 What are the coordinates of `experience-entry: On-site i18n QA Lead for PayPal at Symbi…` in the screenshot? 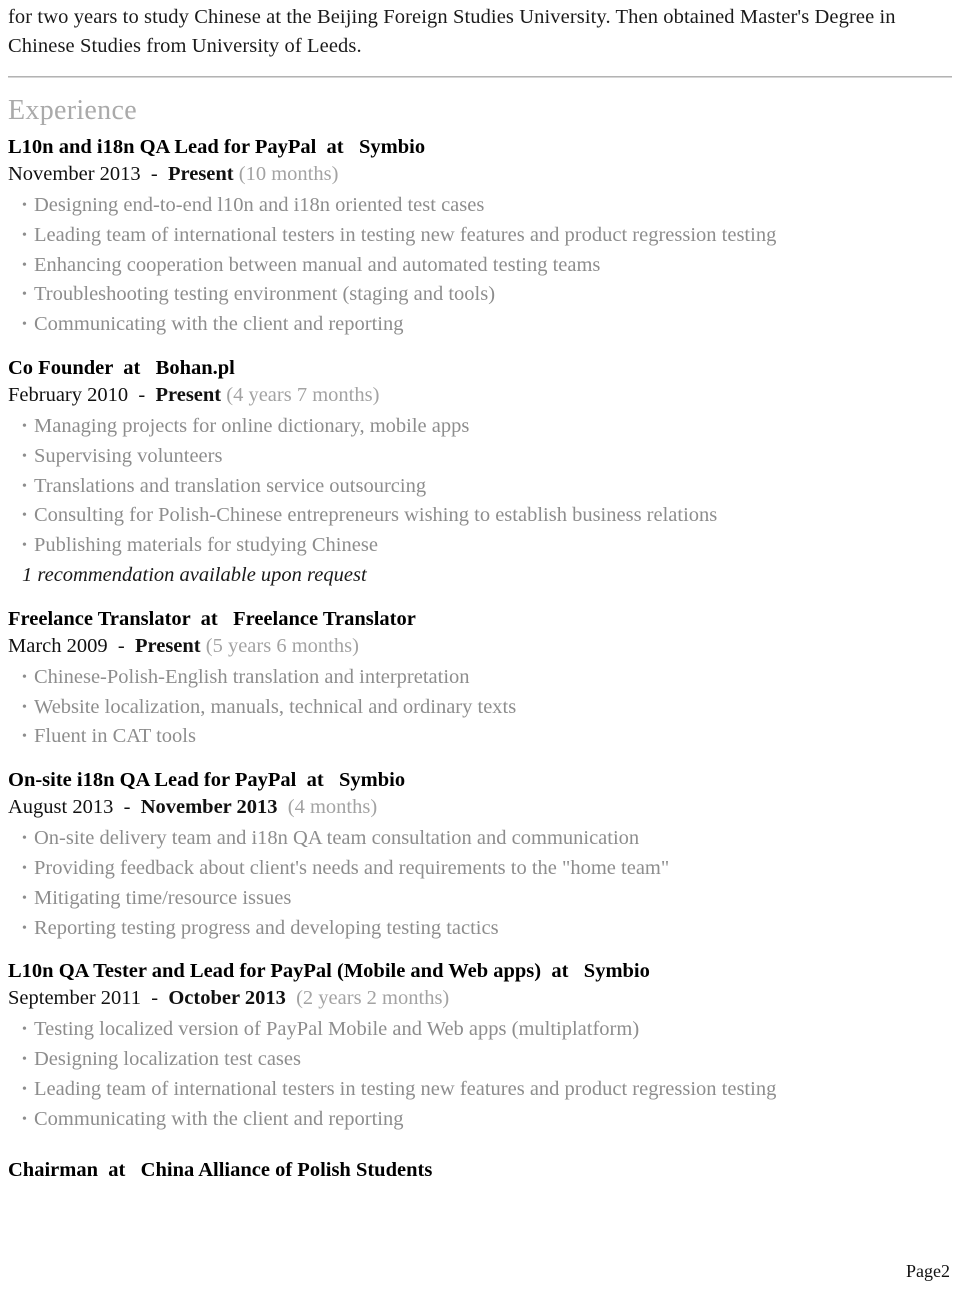 It's located at (480, 855).